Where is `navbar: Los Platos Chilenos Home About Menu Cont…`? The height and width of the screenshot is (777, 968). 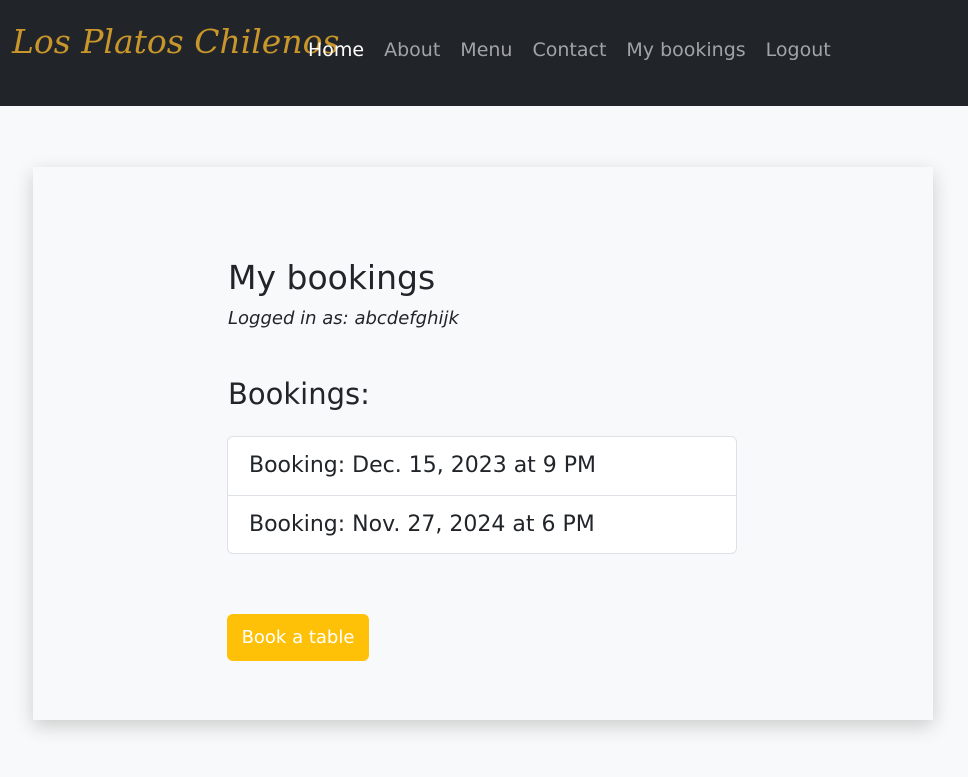
navbar: Los Platos Chilenos Home About Menu Cont… is located at coordinates (484, 53).